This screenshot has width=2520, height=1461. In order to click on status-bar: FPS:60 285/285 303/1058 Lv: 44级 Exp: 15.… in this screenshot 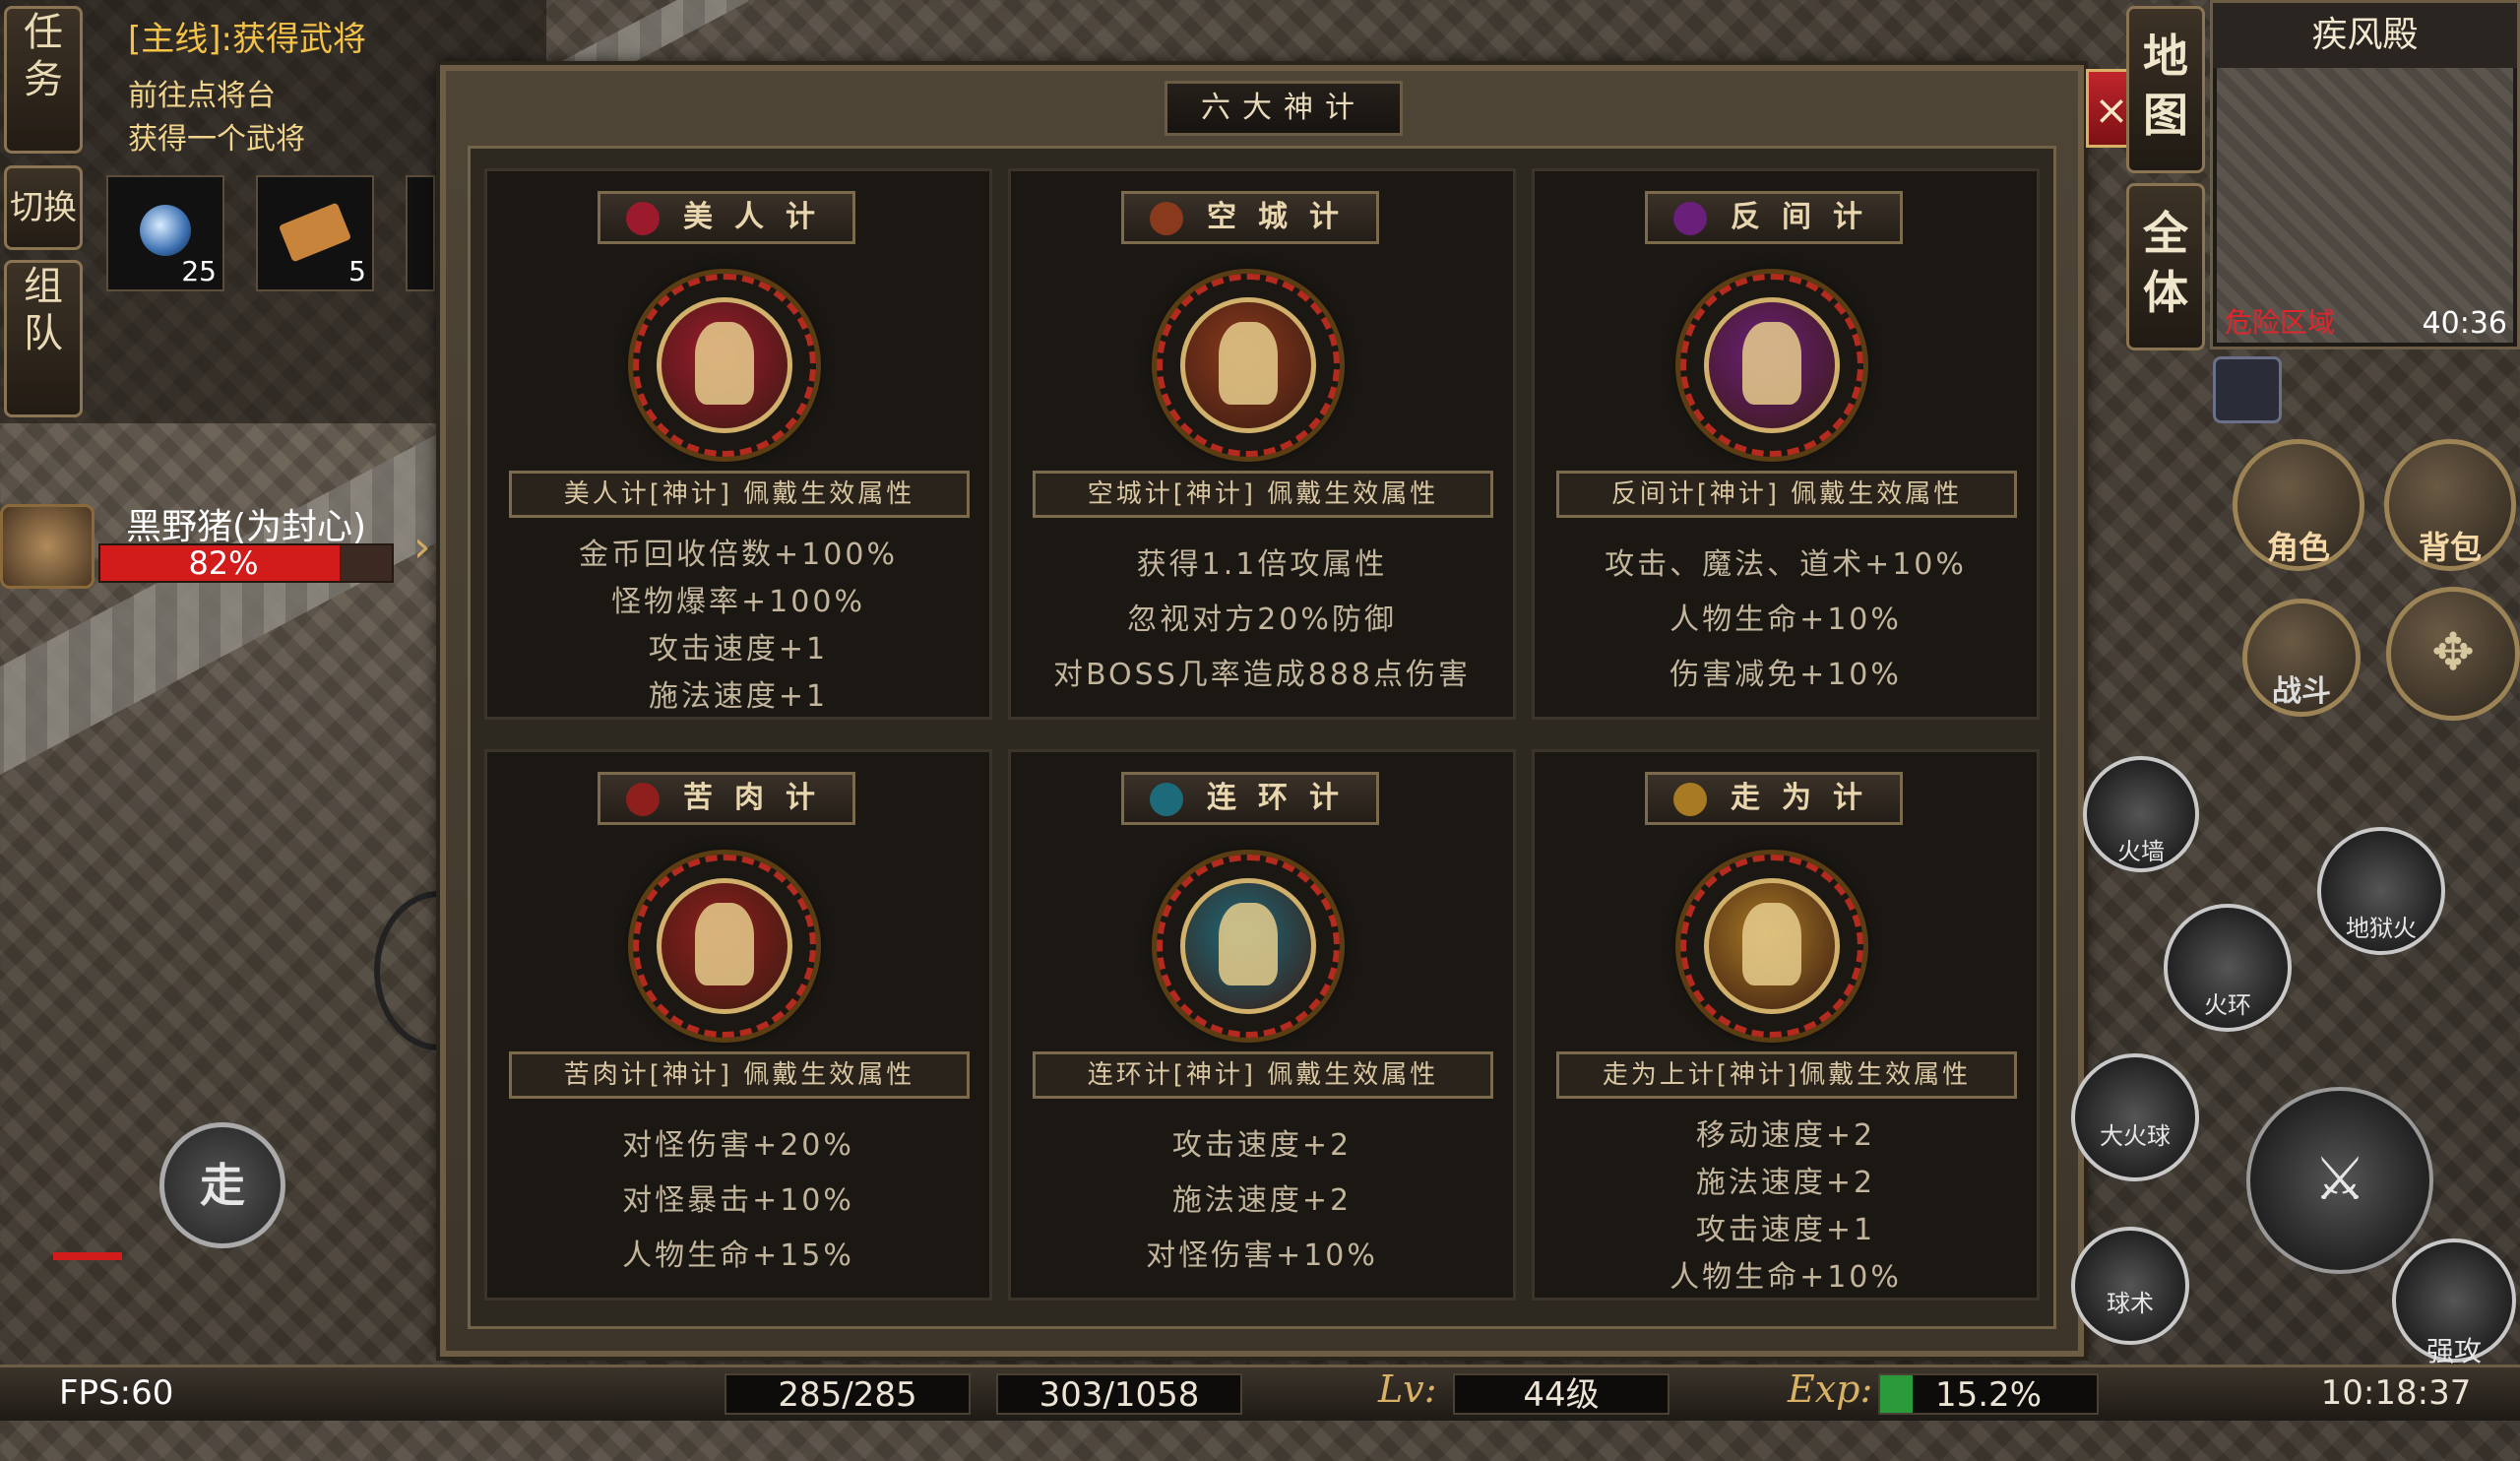, I will do `click(1260, 1393)`.